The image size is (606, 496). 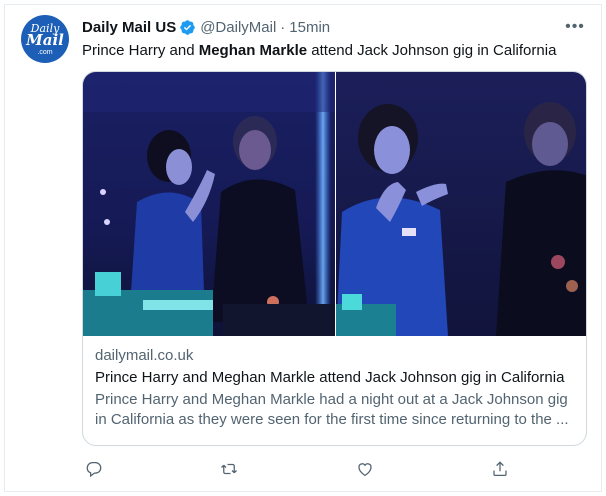 I want to click on share-icon, so click(x=500, y=469).